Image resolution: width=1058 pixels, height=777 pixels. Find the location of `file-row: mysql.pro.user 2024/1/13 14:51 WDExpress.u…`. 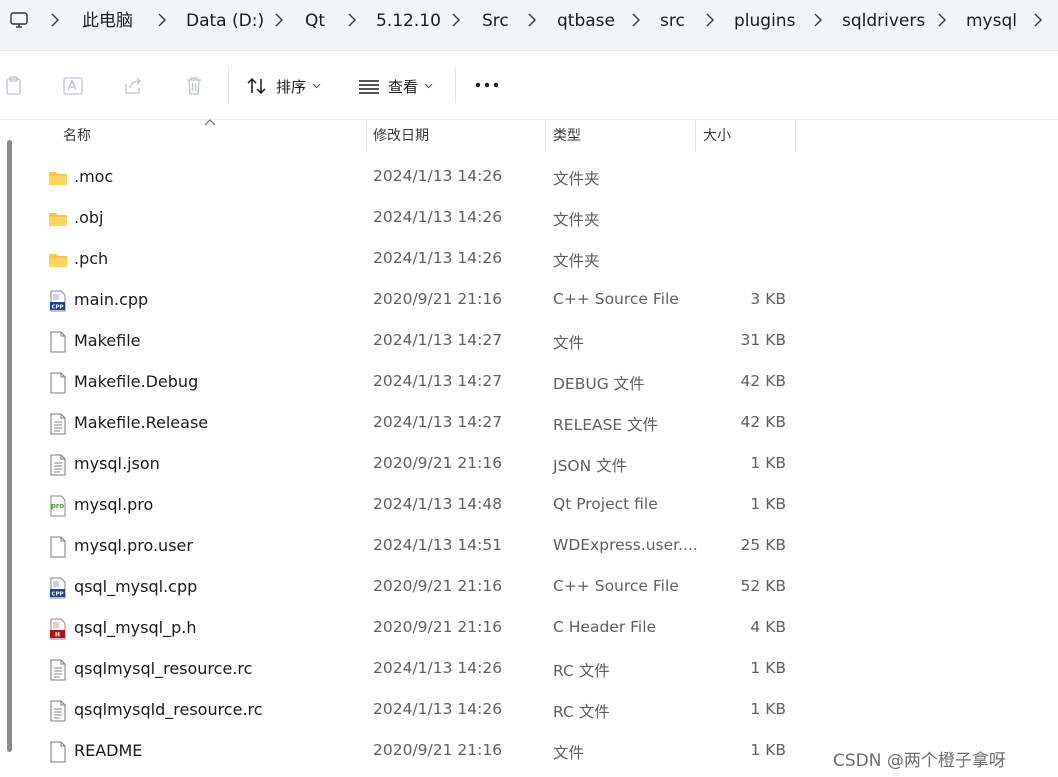

file-row: mysql.pro.user 2024/1/13 14:51 WDExpress.u… is located at coordinates (541, 547).